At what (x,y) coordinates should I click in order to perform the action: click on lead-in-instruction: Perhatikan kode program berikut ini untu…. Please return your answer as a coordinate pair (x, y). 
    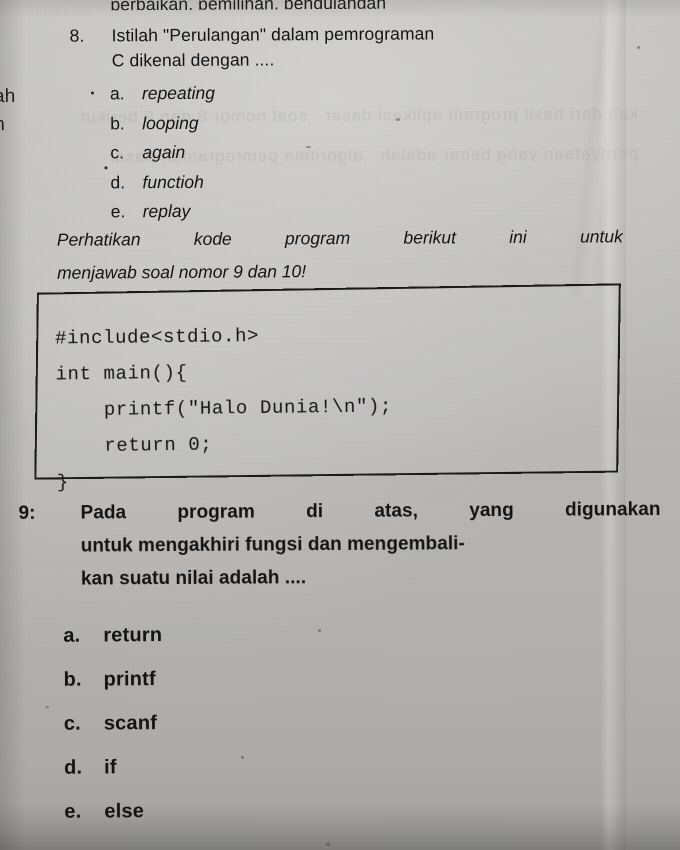
    Looking at the image, I should click on (340, 254).